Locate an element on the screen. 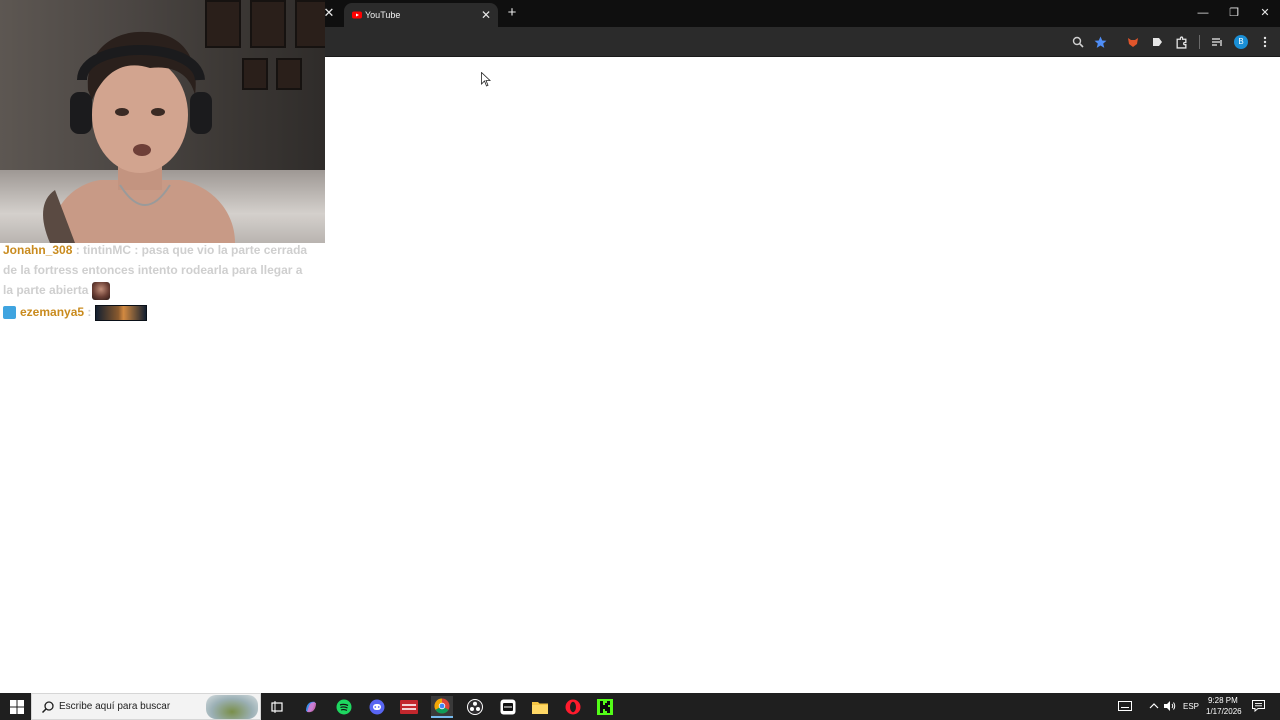 The width and height of the screenshot is (1280, 720). toolbar-divider is located at coordinates (1199, 42).